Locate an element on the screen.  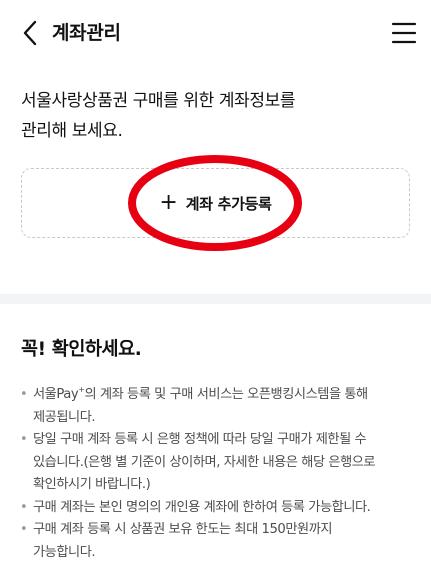
add-account-button: + 계좌 추가등록 is located at coordinates (215, 203).